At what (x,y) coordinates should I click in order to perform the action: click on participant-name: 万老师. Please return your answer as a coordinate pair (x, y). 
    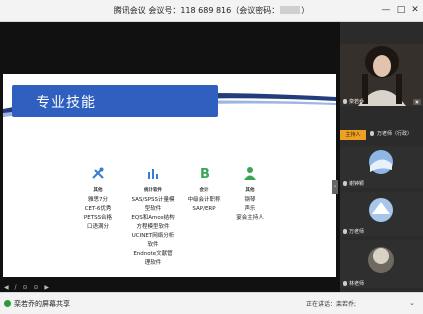
    Looking at the image, I should click on (357, 232).